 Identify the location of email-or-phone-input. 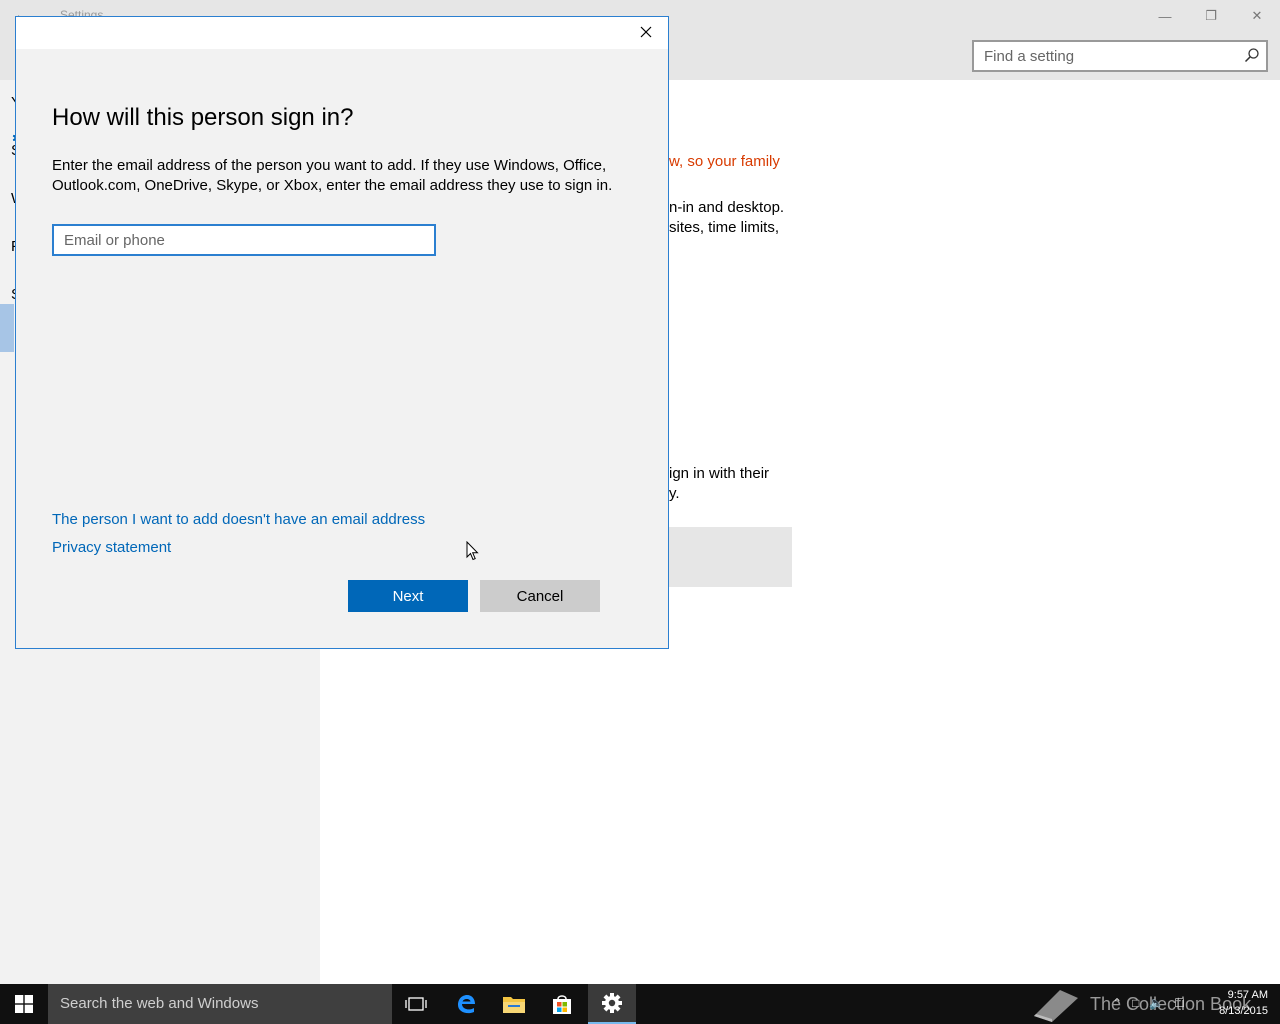
(244, 240).